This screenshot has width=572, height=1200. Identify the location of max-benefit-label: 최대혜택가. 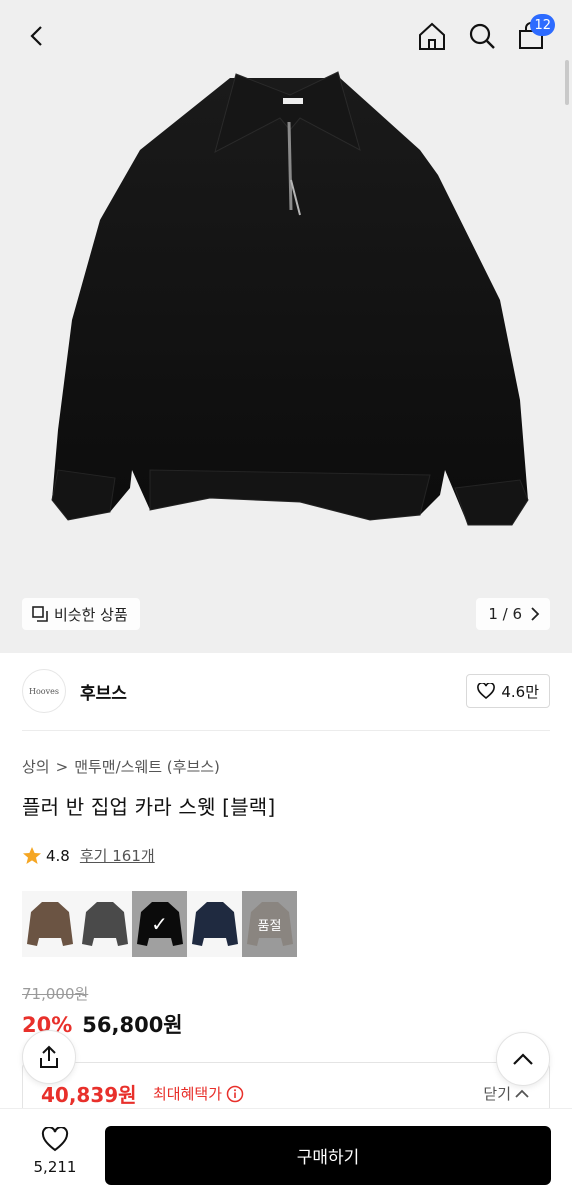
(198, 1093).